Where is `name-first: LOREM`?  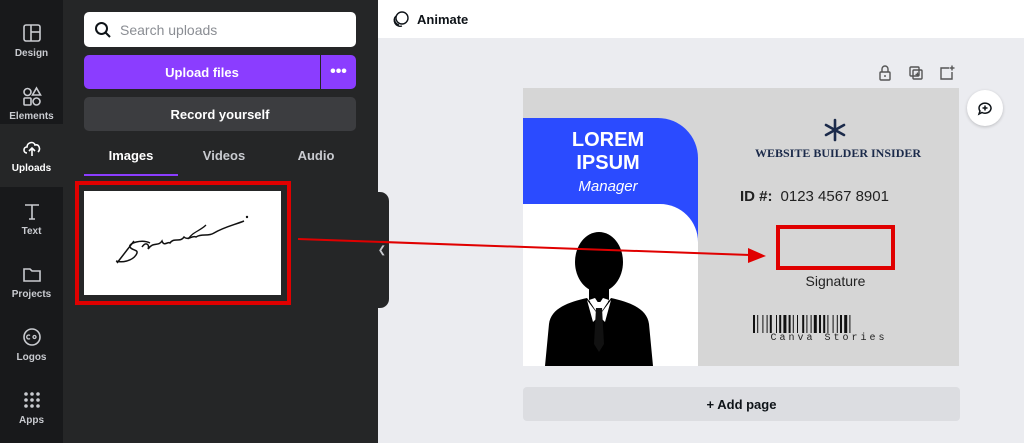
name-first: LOREM is located at coordinates (608, 140).